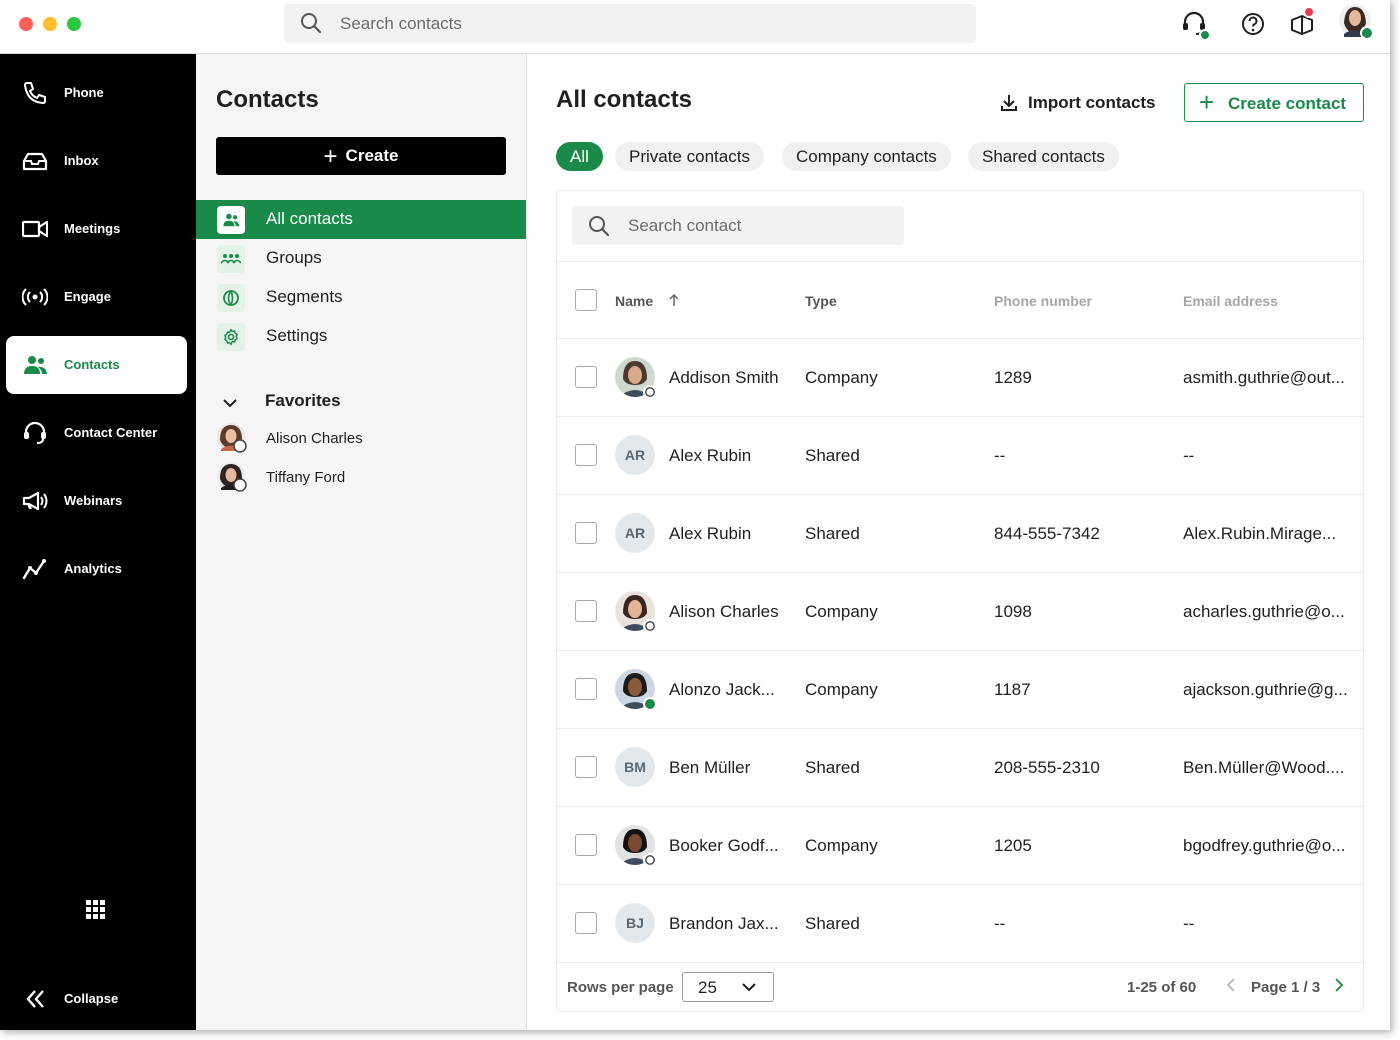  I want to click on nav-item-contacts: Contacts, so click(96, 365).